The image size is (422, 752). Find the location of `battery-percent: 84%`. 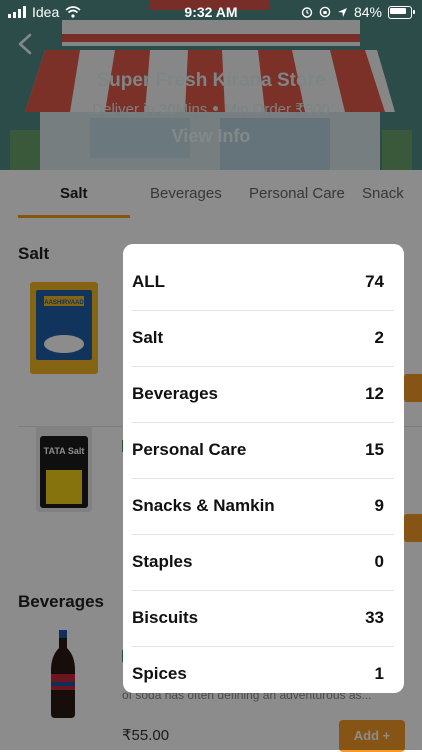

battery-percent: 84% is located at coordinates (367, 12).